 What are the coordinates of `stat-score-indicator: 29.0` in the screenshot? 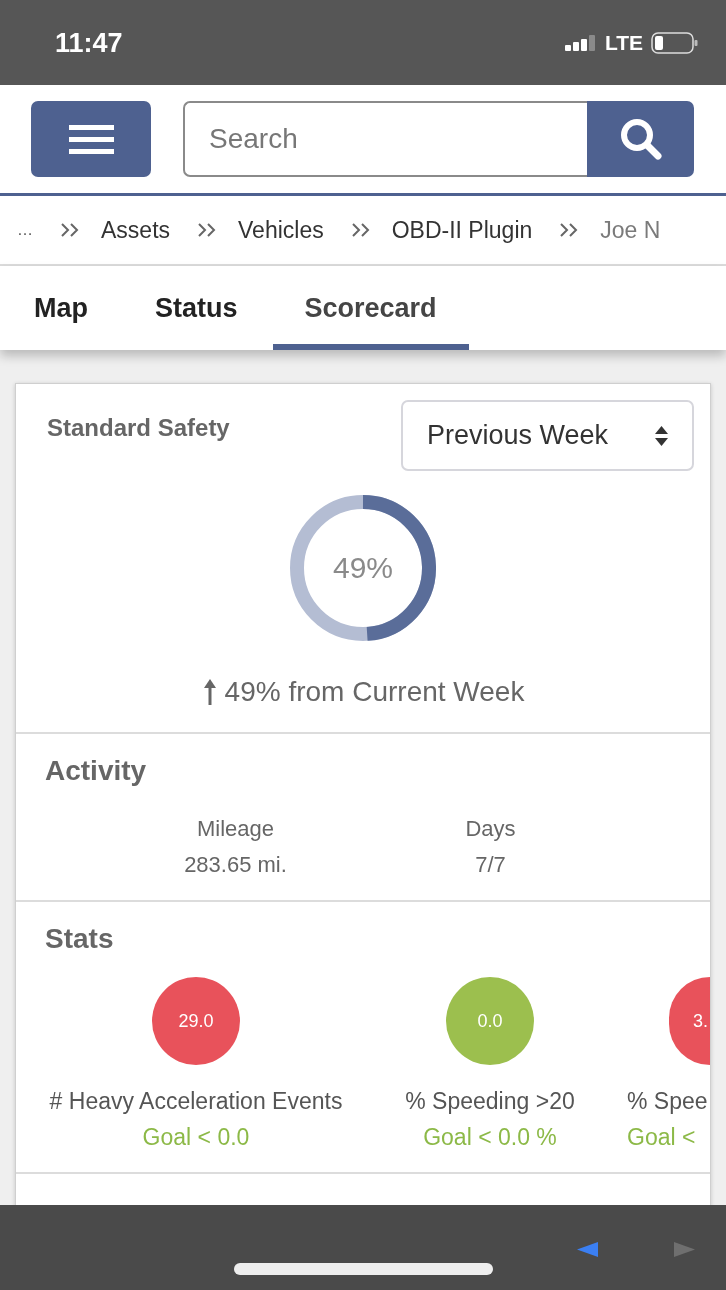 It's located at (196, 1021).